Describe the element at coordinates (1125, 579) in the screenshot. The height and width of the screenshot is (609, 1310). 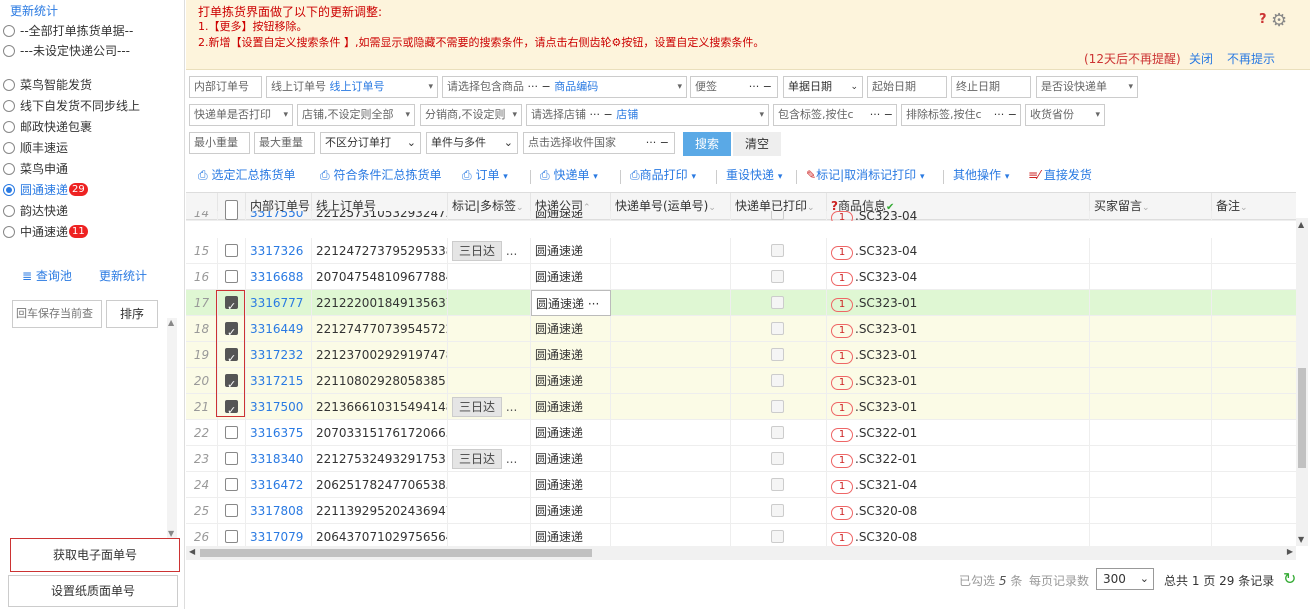
I see `per-page-select: 300 ⌄` at that location.